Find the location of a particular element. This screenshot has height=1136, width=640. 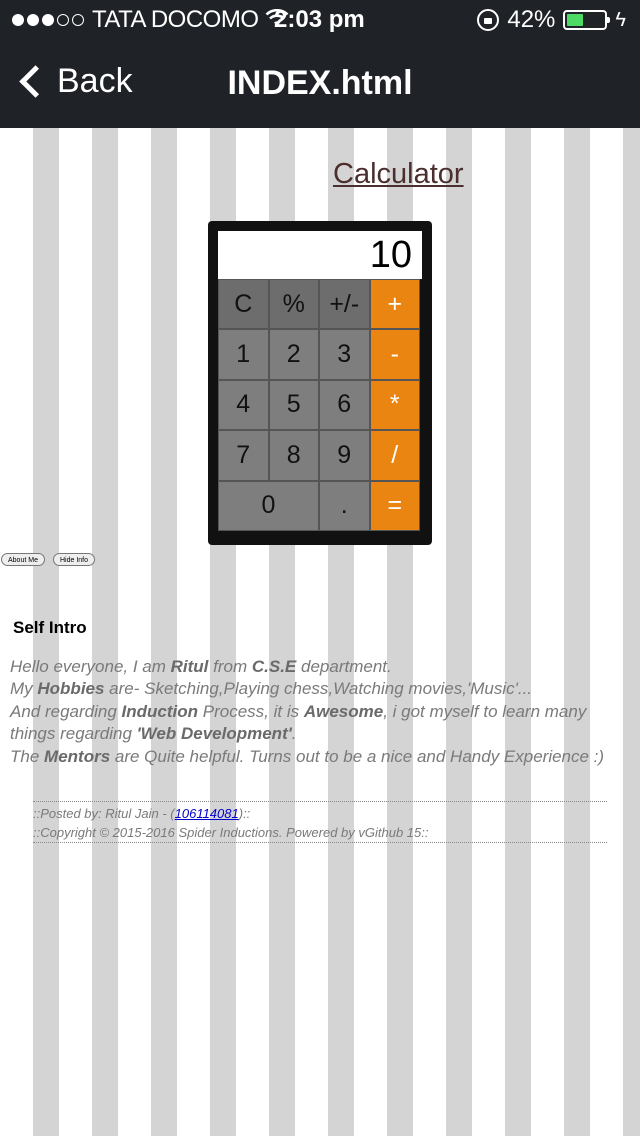

calculator: 10 C% +/- +1 2 3- 4 5 6 * 7 8 9/ 0. = is located at coordinates (320, 383).